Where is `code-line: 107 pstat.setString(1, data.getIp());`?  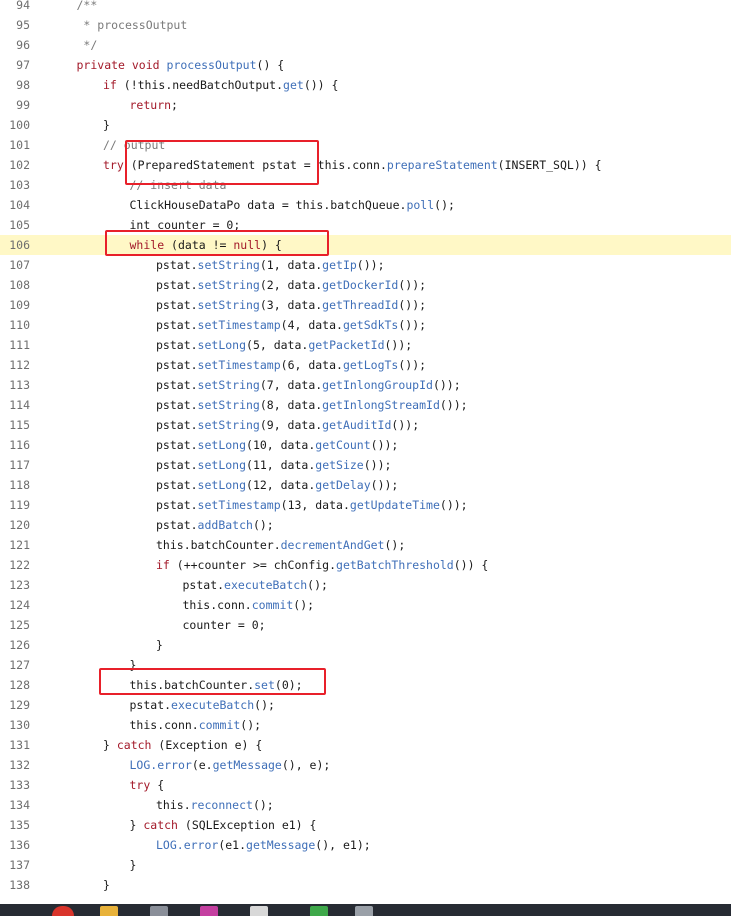 code-line: 107 pstat.setString(1, data.getIp()); is located at coordinates (365, 265).